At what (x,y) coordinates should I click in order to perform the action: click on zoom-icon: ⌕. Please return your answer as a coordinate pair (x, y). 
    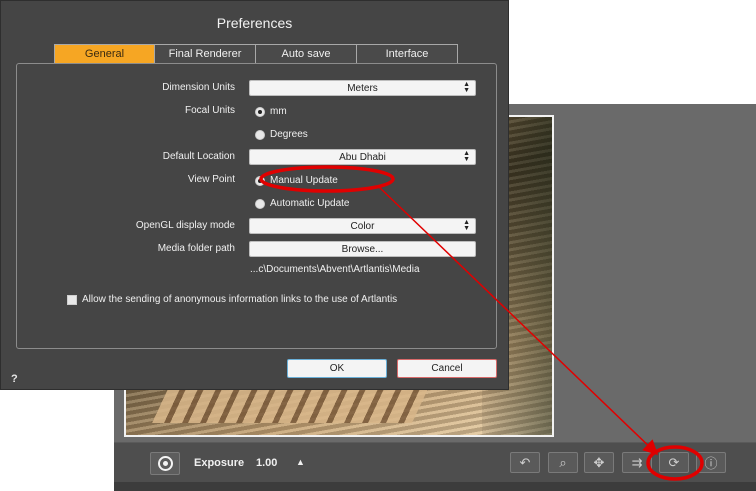
    Looking at the image, I should click on (563, 462).